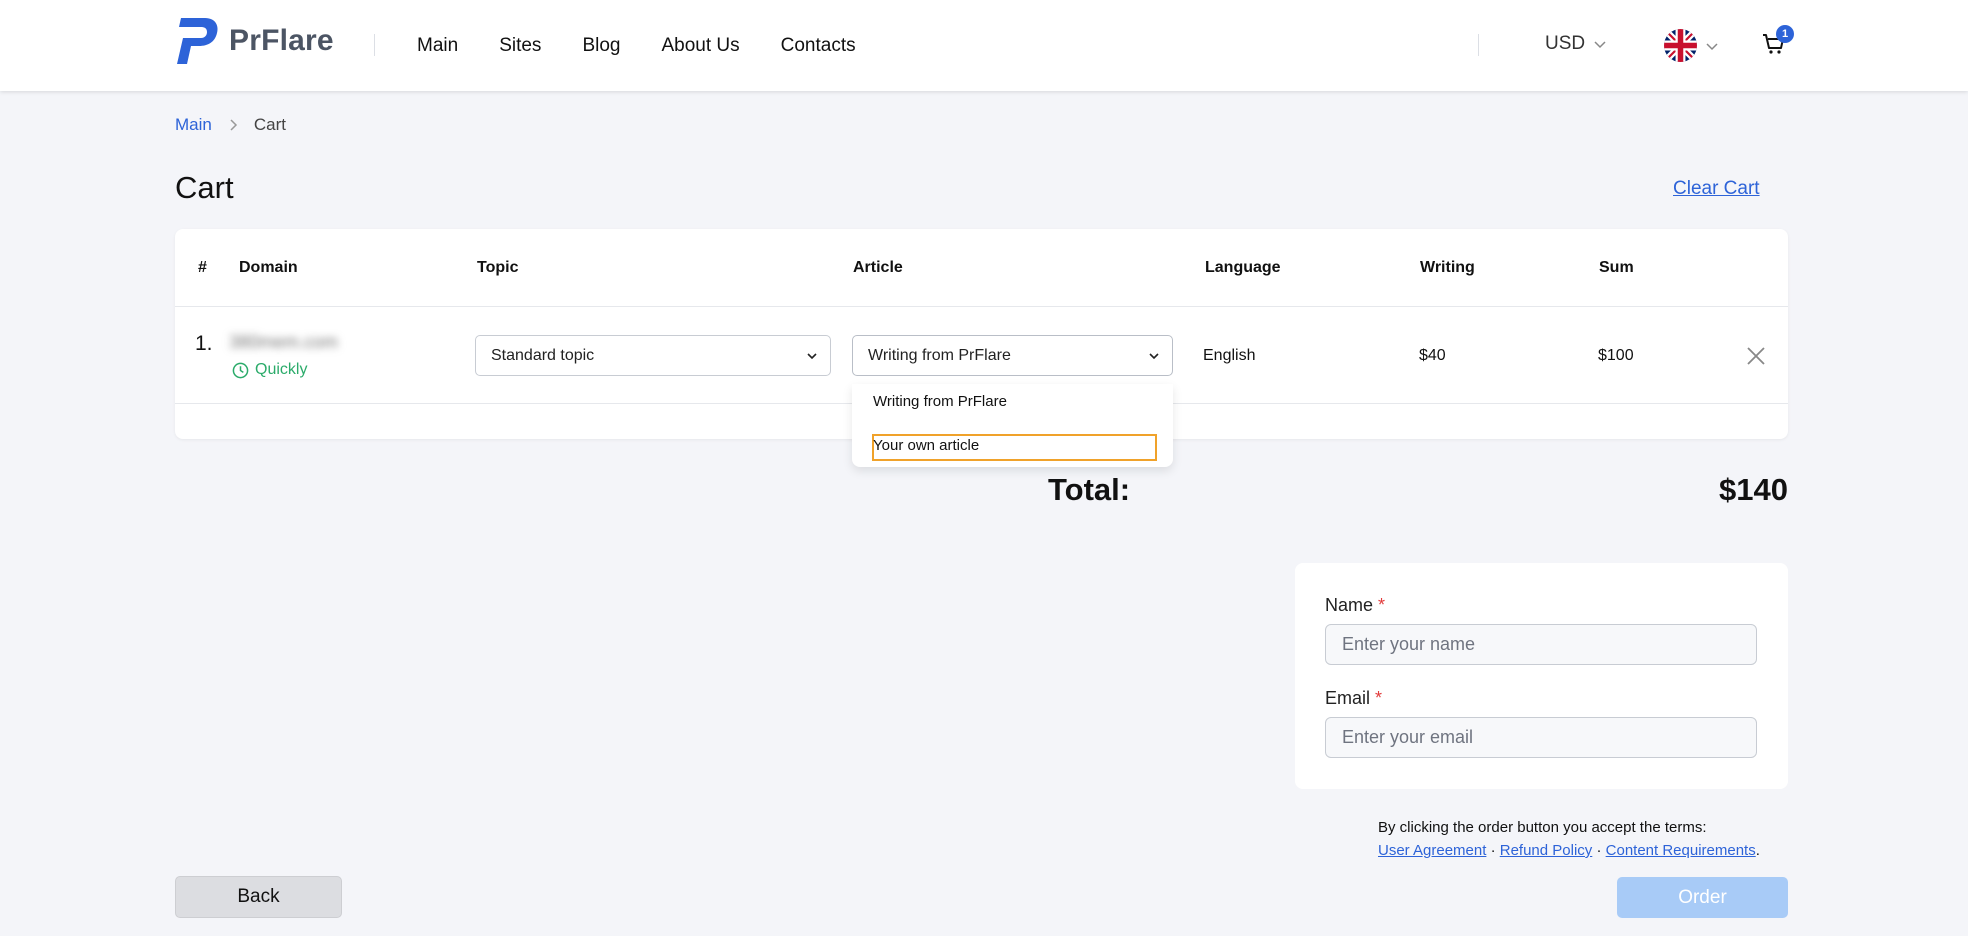 This screenshot has width=1968, height=936. I want to click on user-agreement-link: User Agreement, so click(1432, 850).